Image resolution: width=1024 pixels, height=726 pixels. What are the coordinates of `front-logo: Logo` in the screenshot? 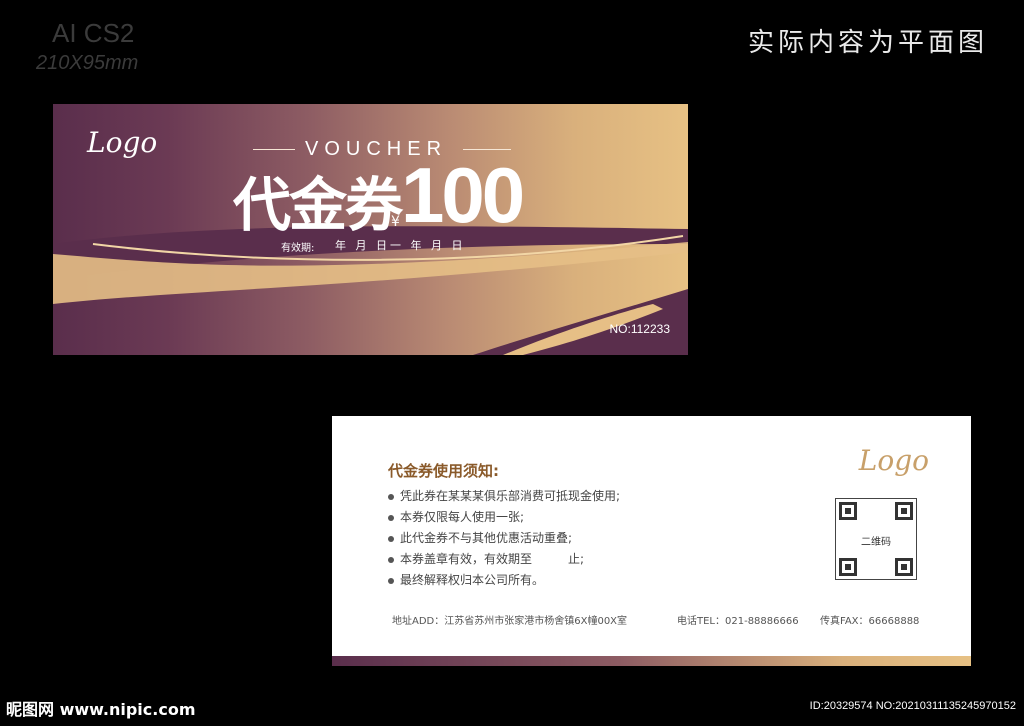 It's located at (122, 142).